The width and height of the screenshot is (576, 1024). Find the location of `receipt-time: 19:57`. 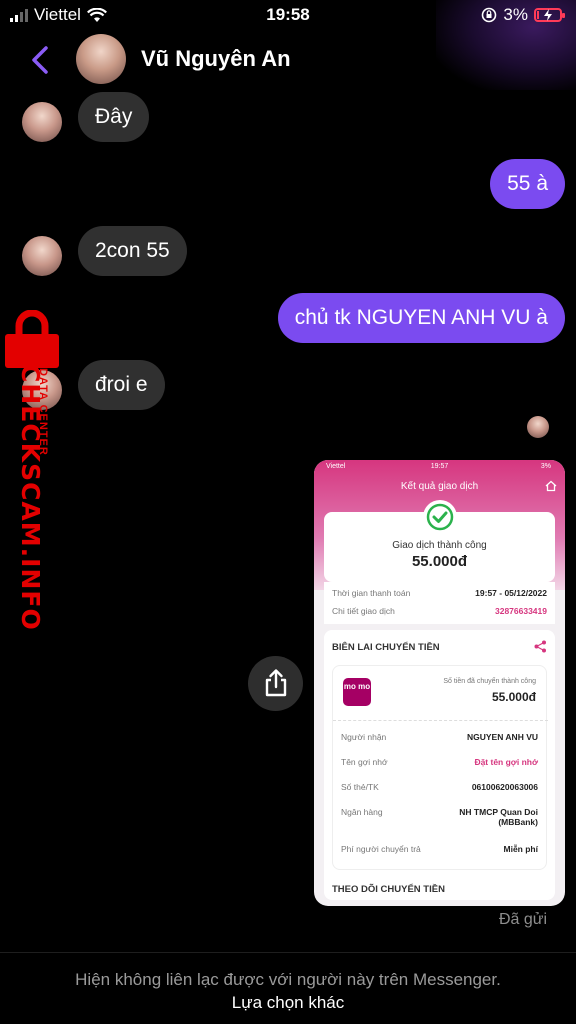

receipt-time: 19:57 is located at coordinates (439, 466).